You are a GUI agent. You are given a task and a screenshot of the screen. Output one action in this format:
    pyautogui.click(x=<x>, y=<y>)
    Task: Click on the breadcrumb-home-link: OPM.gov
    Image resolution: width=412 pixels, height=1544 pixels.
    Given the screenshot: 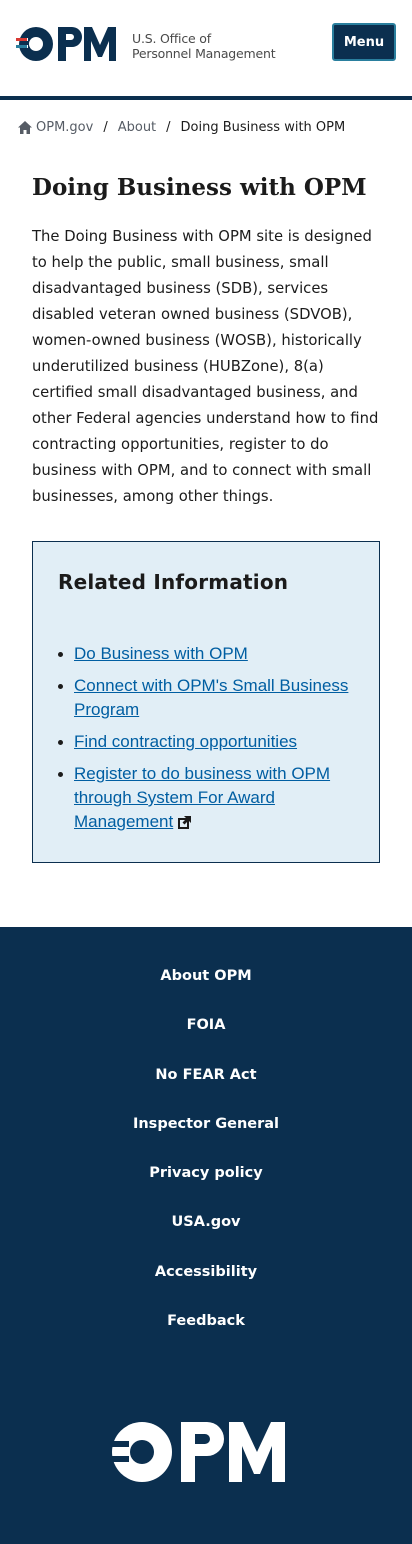 What is the action you would take?
    pyautogui.click(x=55, y=127)
    